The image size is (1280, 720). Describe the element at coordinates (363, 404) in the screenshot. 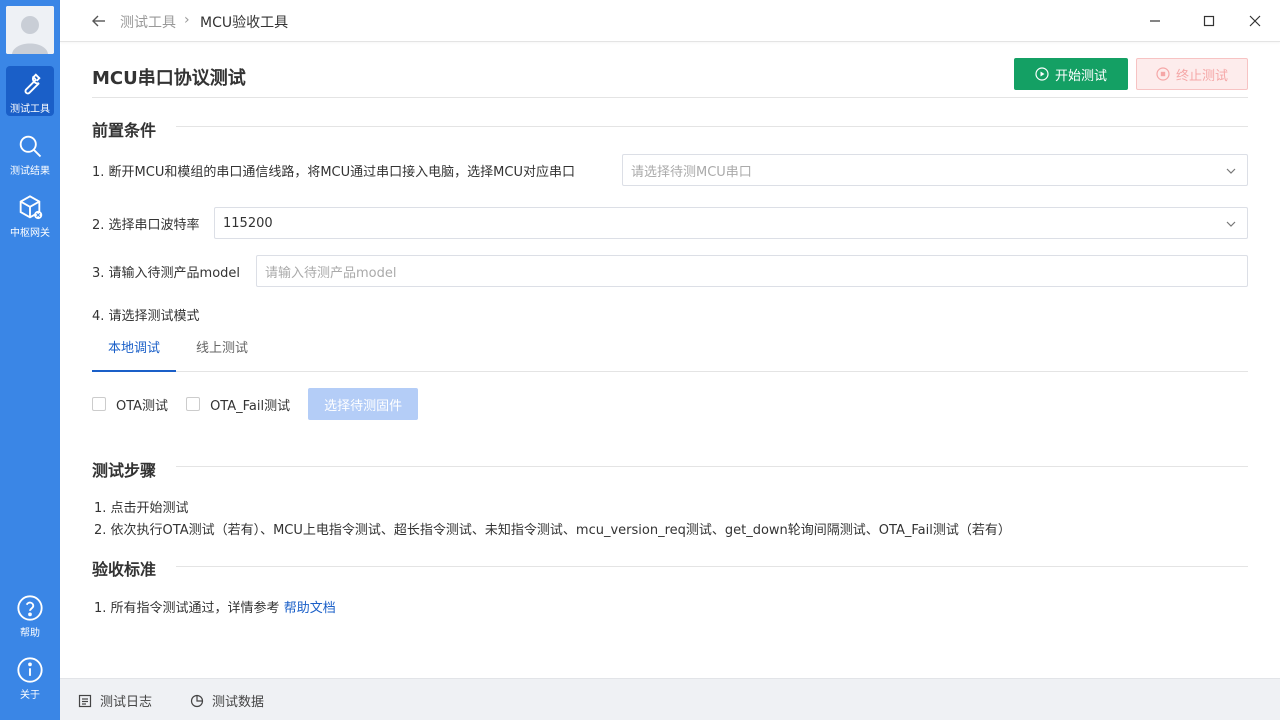

I see `select-firmware-button: 选择待测固件` at that location.